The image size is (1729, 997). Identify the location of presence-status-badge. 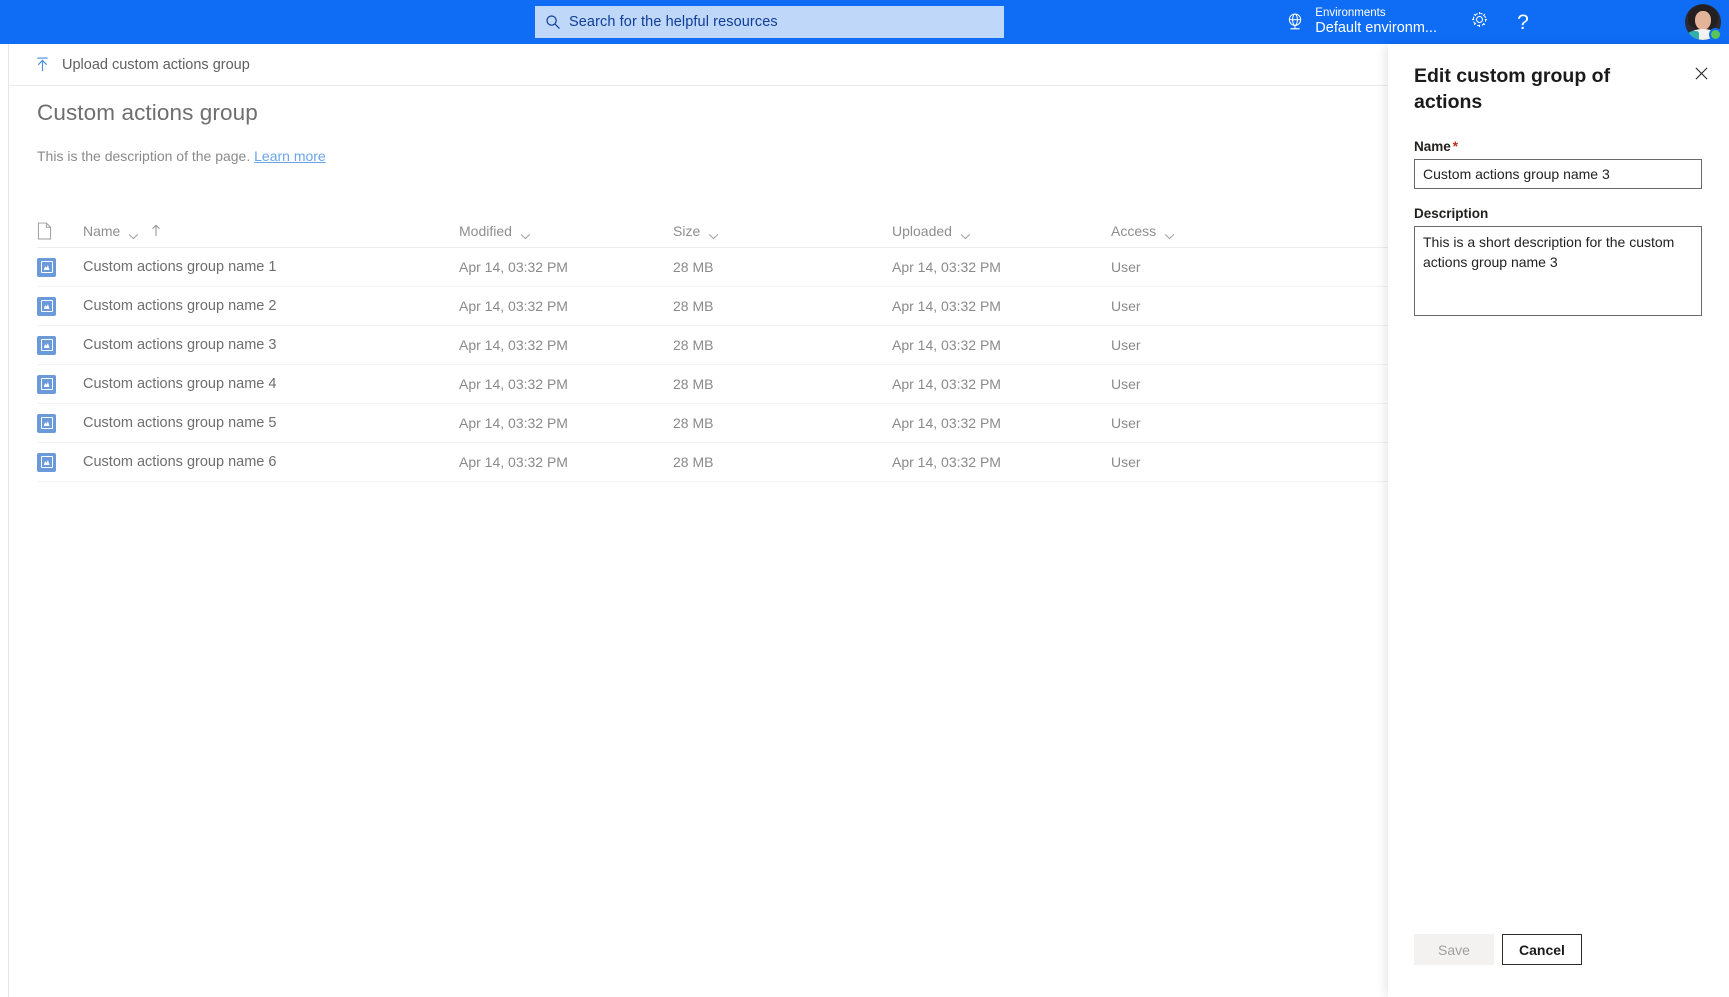
(1715, 34).